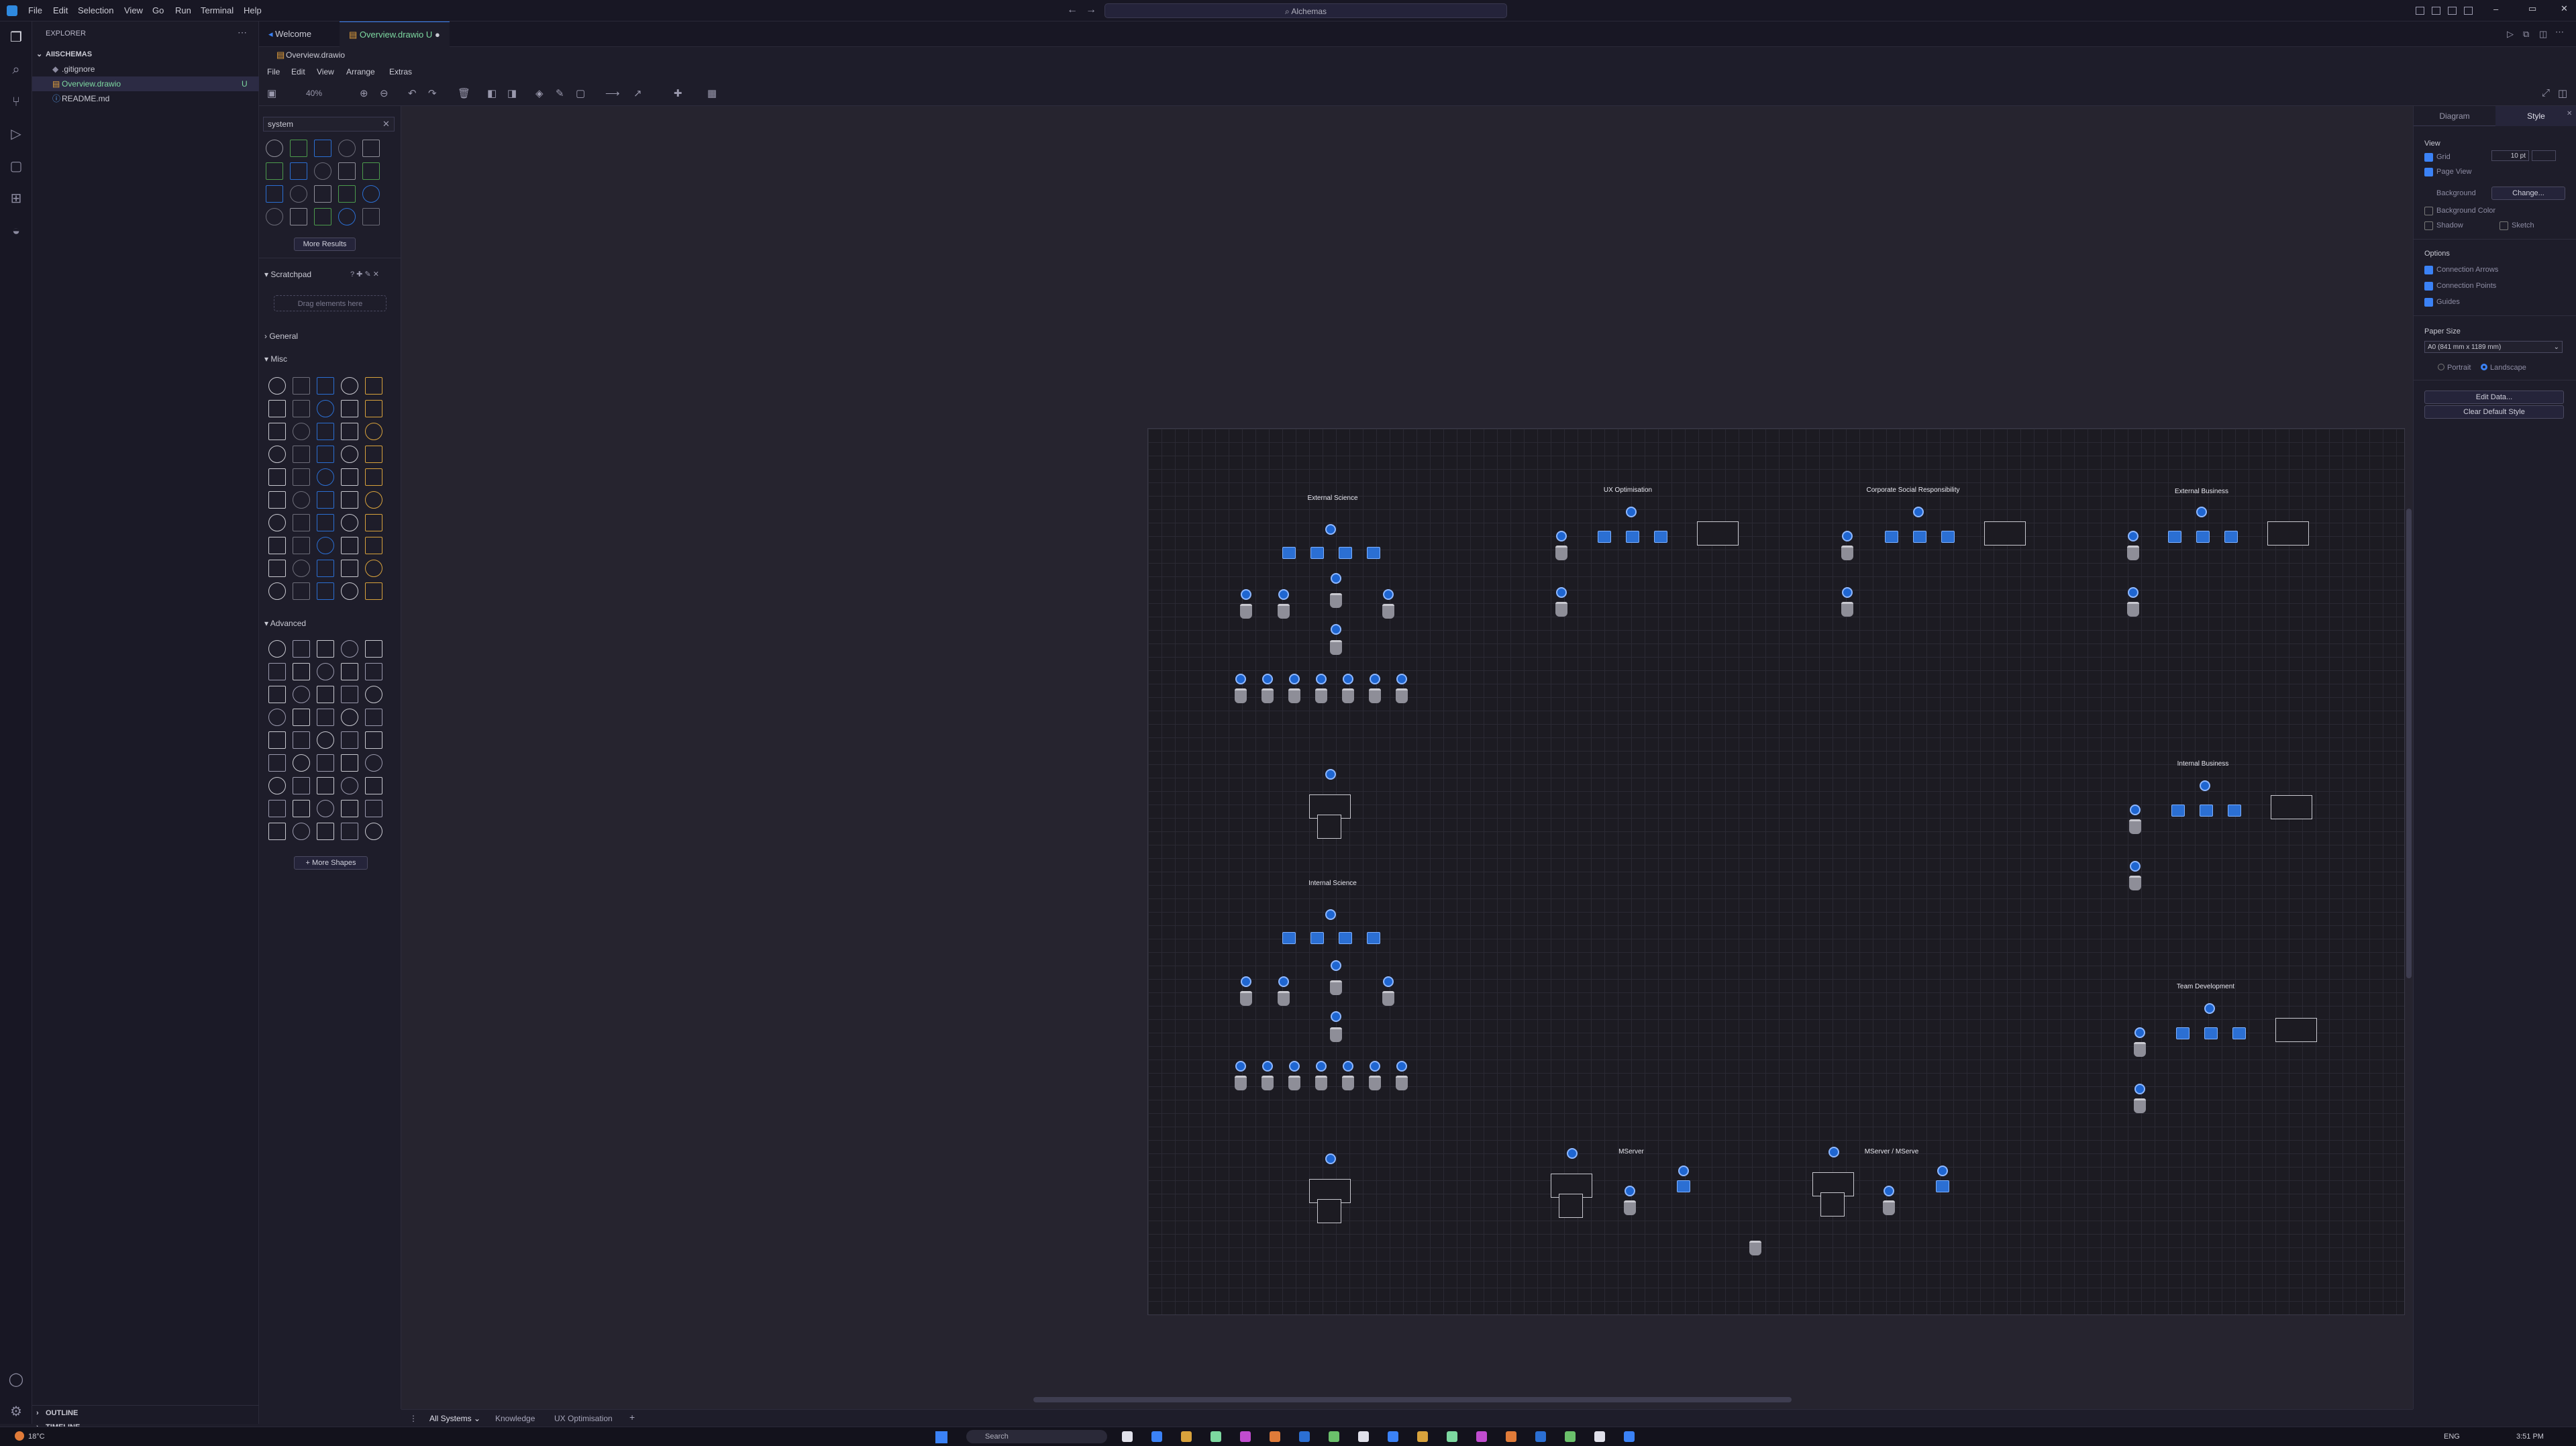 This screenshot has width=2576, height=1446. What do you see at coordinates (36, 1437) in the screenshot?
I see `weather-temp: 18°C` at bounding box center [36, 1437].